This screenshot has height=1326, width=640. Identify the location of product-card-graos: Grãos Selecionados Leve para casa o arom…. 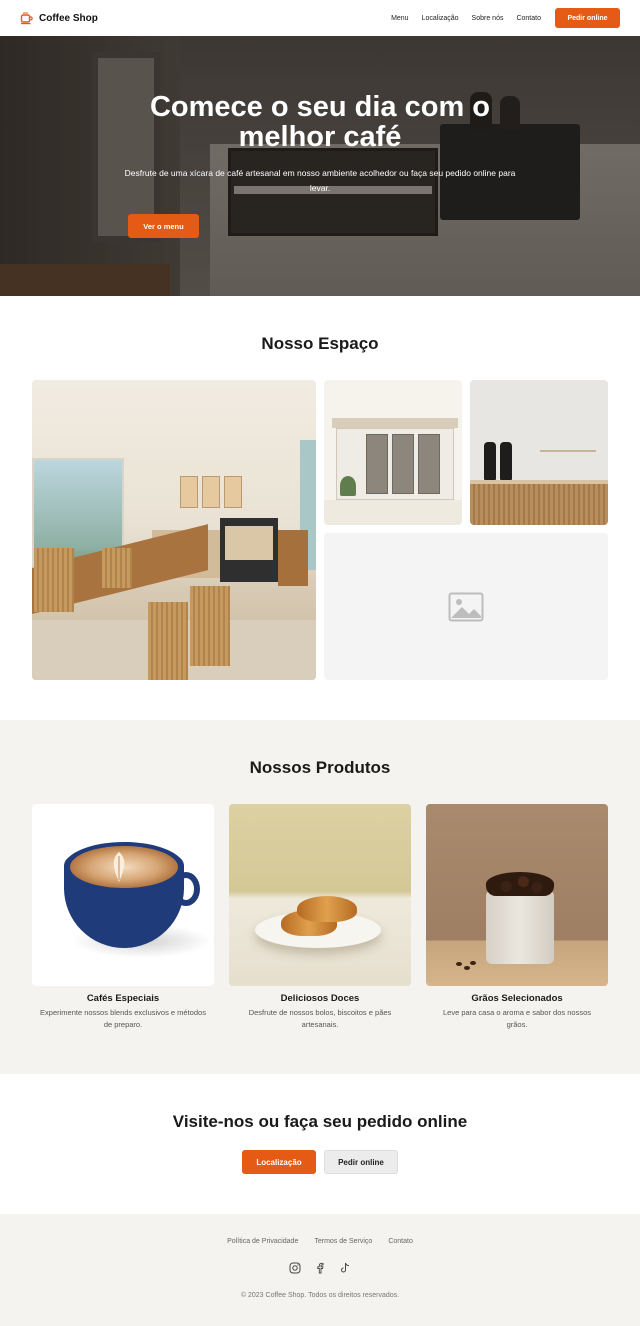
(517, 917).